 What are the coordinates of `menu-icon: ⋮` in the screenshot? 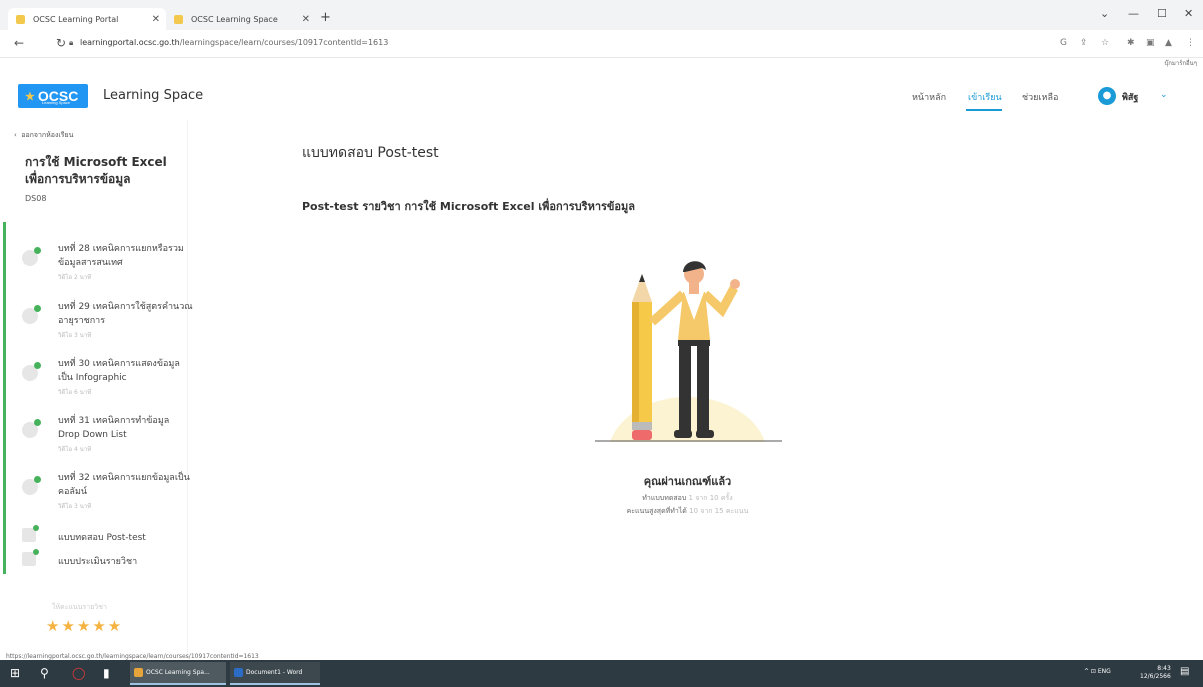 It's located at (1190, 43).